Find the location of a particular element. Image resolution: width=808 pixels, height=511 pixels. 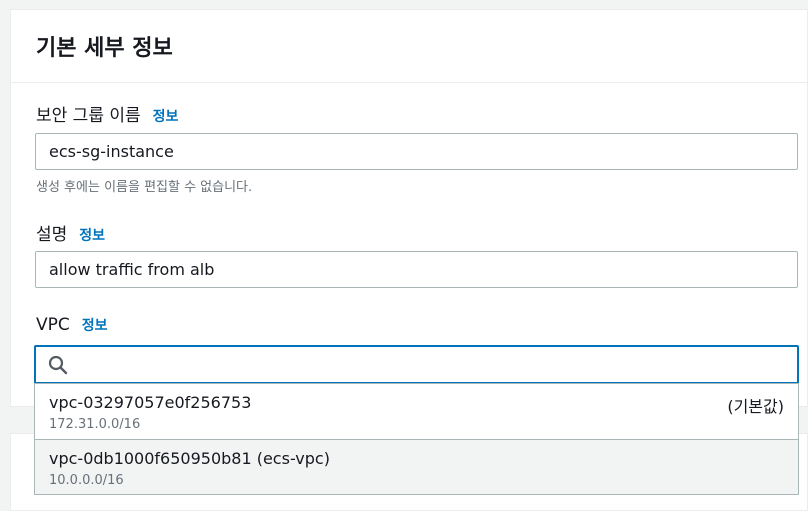

security-group-name-hint: 생성 후에는 이름을 편집할 수 없습니다. is located at coordinates (144, 187).